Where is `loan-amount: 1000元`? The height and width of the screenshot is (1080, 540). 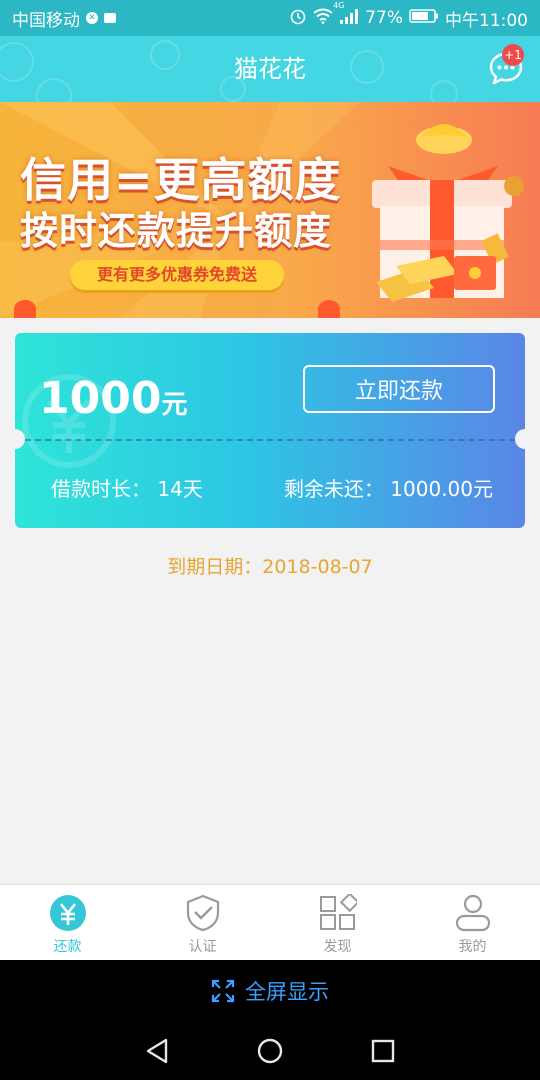
loan-amount: 1000元 is located at coordinates (113, 398).